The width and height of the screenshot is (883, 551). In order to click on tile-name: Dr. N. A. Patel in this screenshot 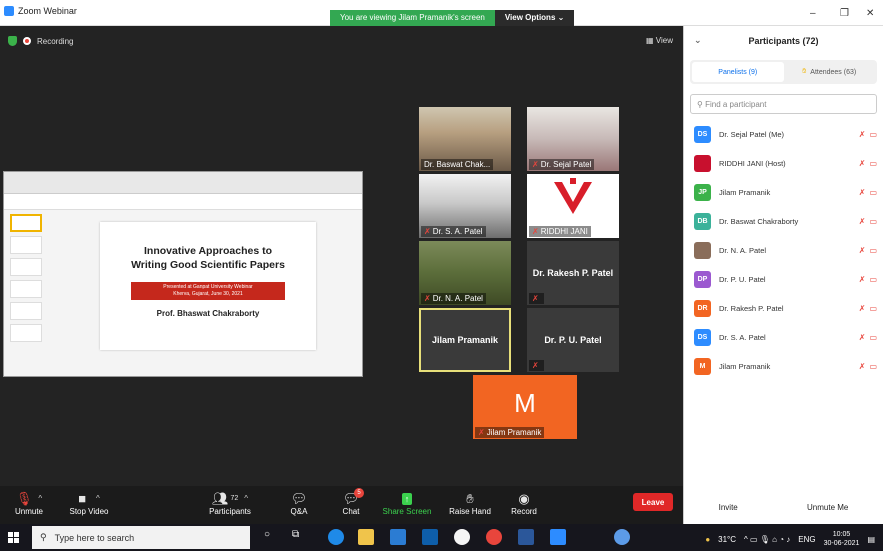, I will do `click(457, 298)`.